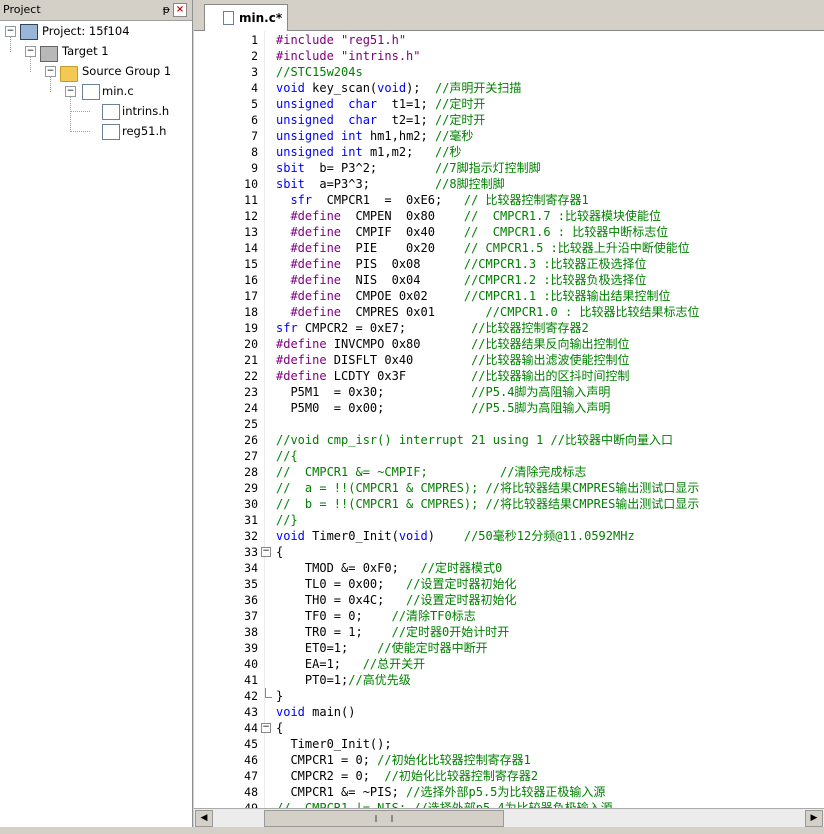 This screenshot has width=824, height=834. Describe the element at coordinates (509, 56) in the screenshot. I see `code-line: 2 #include "intrins.h"` at that location.